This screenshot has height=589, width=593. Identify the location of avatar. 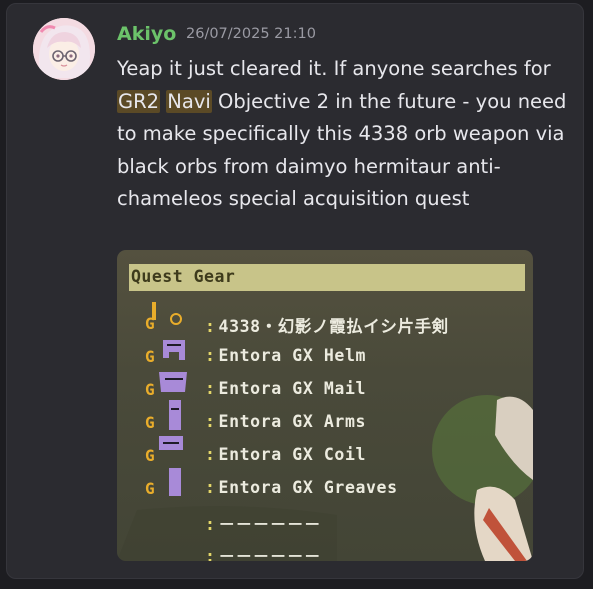
(64, 49).